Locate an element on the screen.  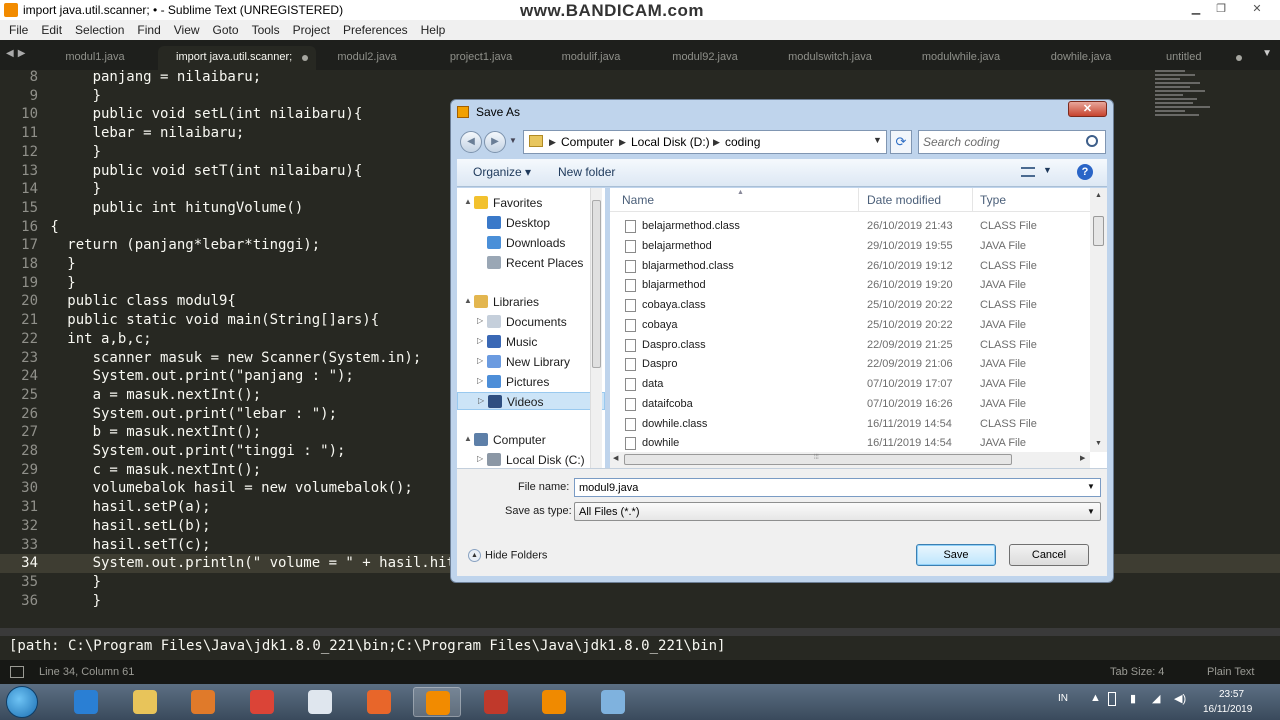
save-as-type-dropdown-icon: ▼ is located at coordinates (1091, 511).